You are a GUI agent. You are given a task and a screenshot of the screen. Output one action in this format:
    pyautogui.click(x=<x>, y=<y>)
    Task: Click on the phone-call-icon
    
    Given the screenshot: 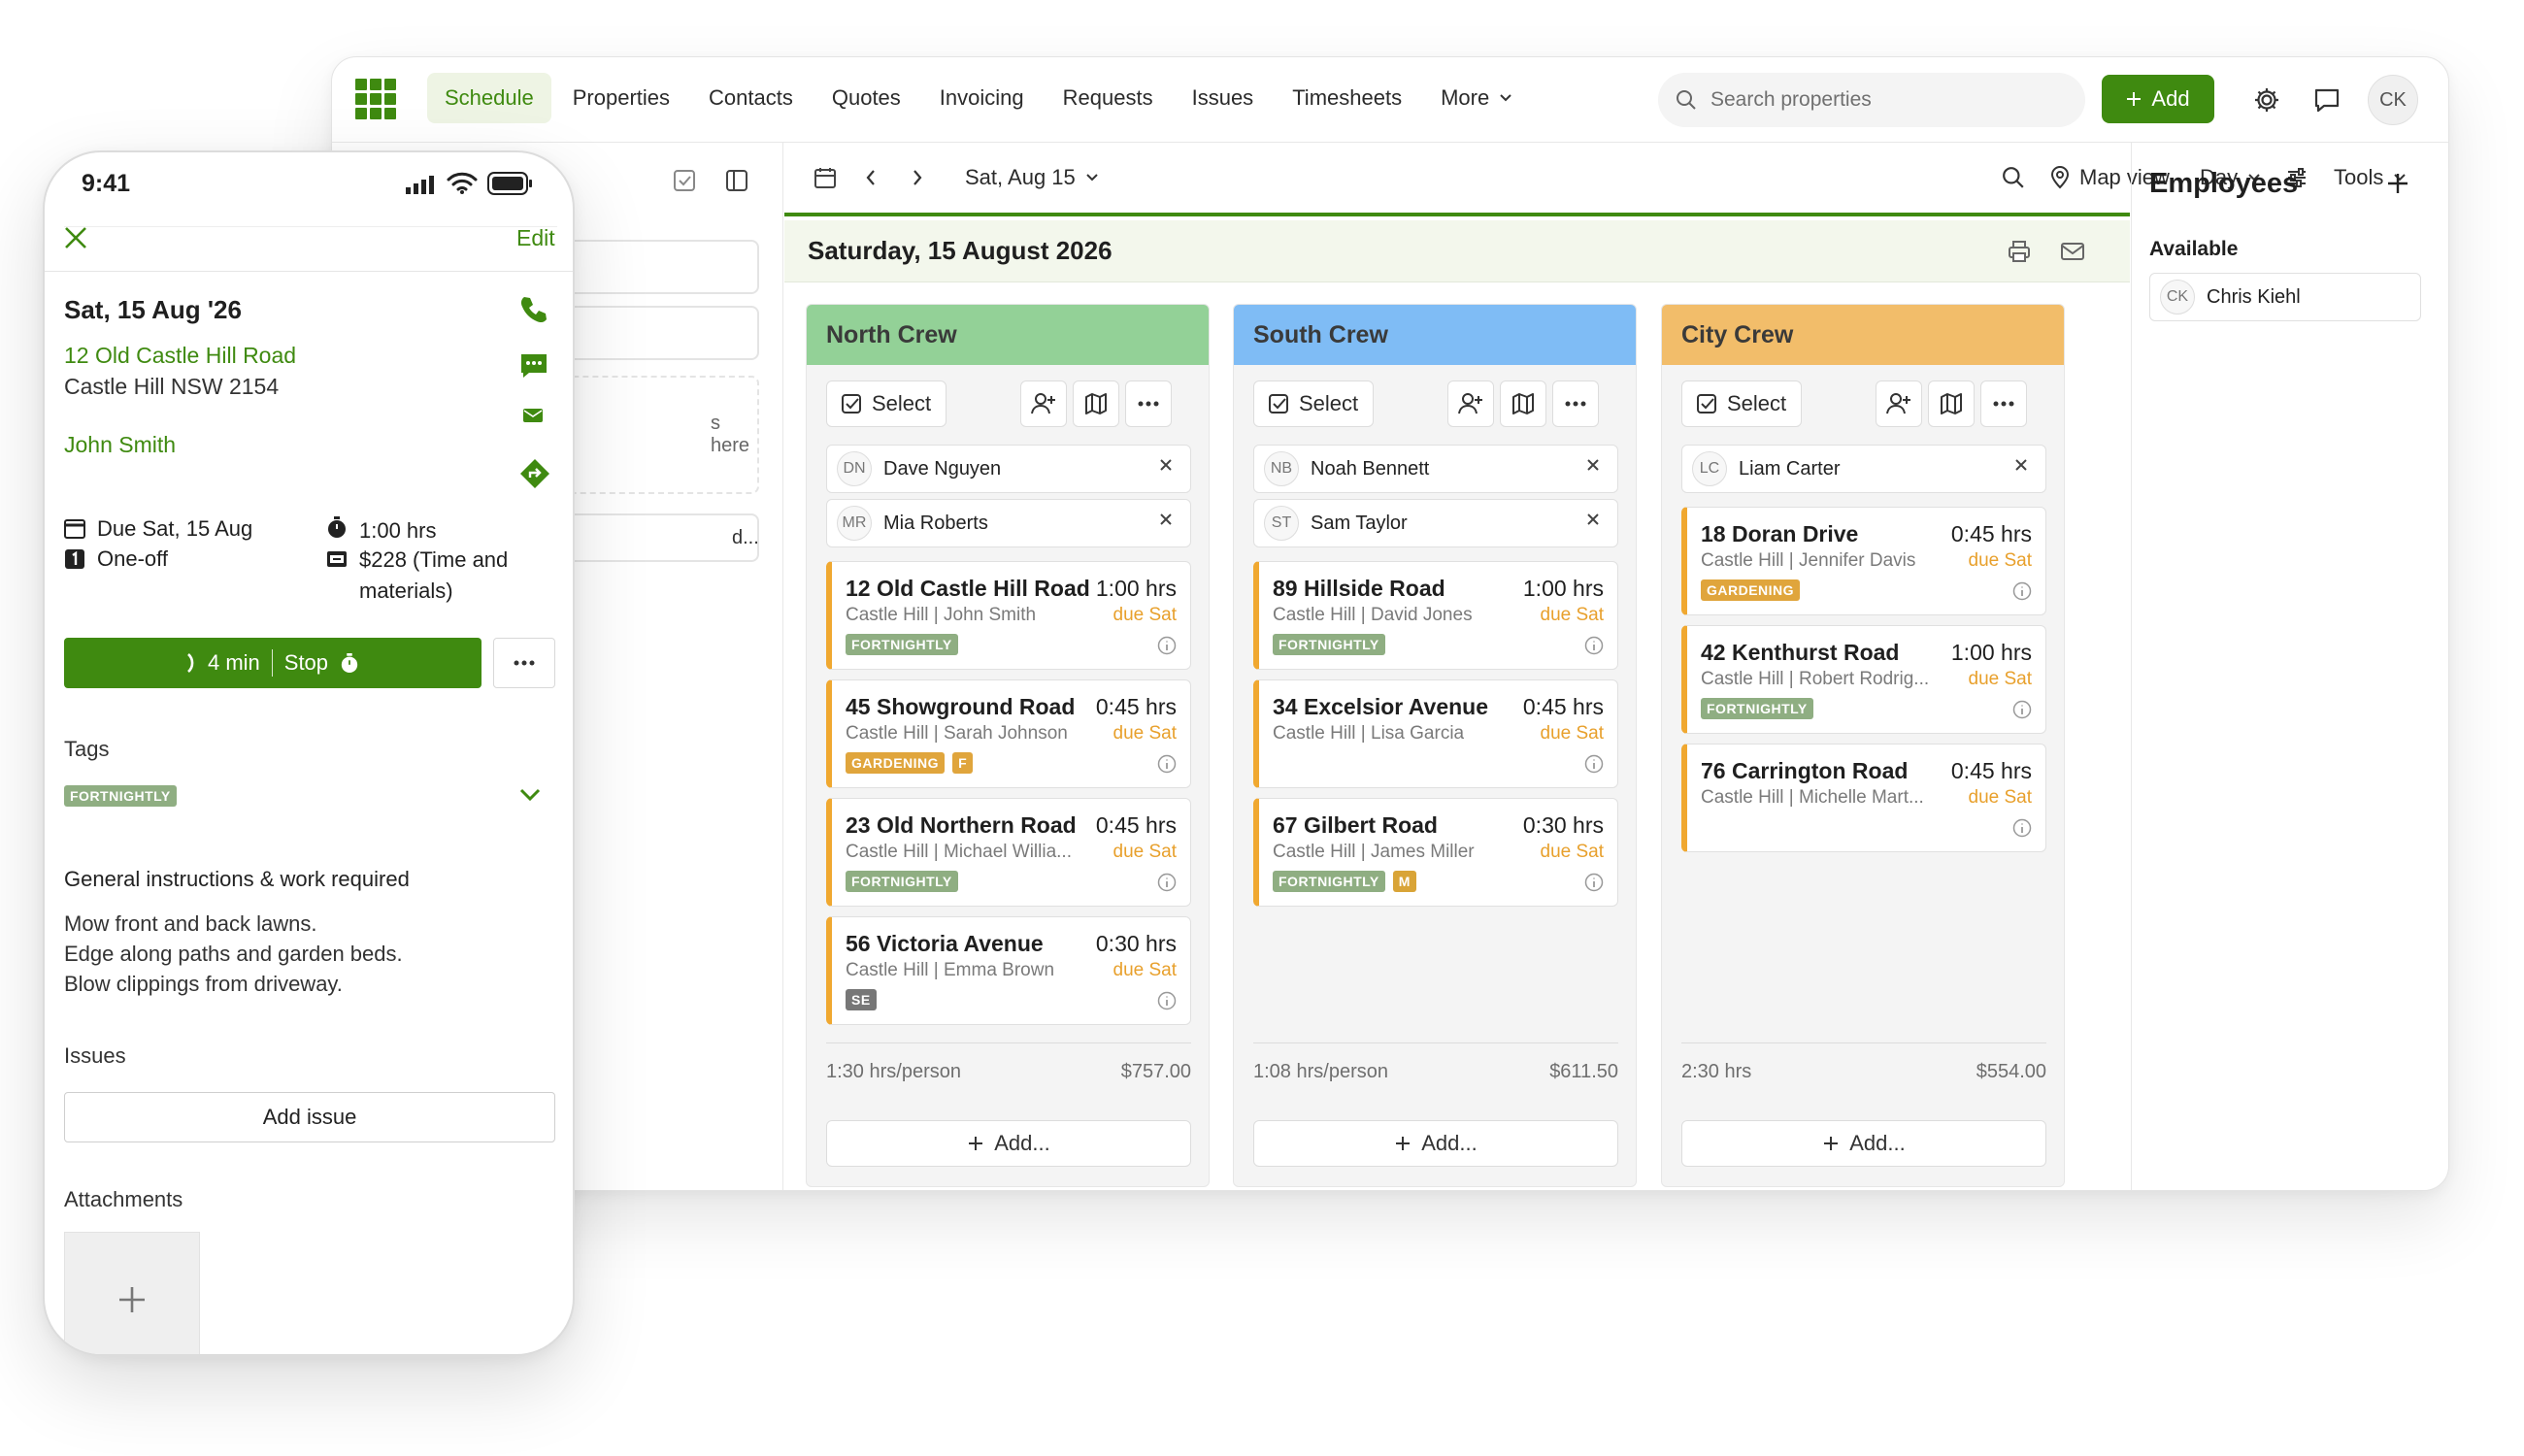 What is the action you would take?
    pyautogui.click(x=533, y=309)
    